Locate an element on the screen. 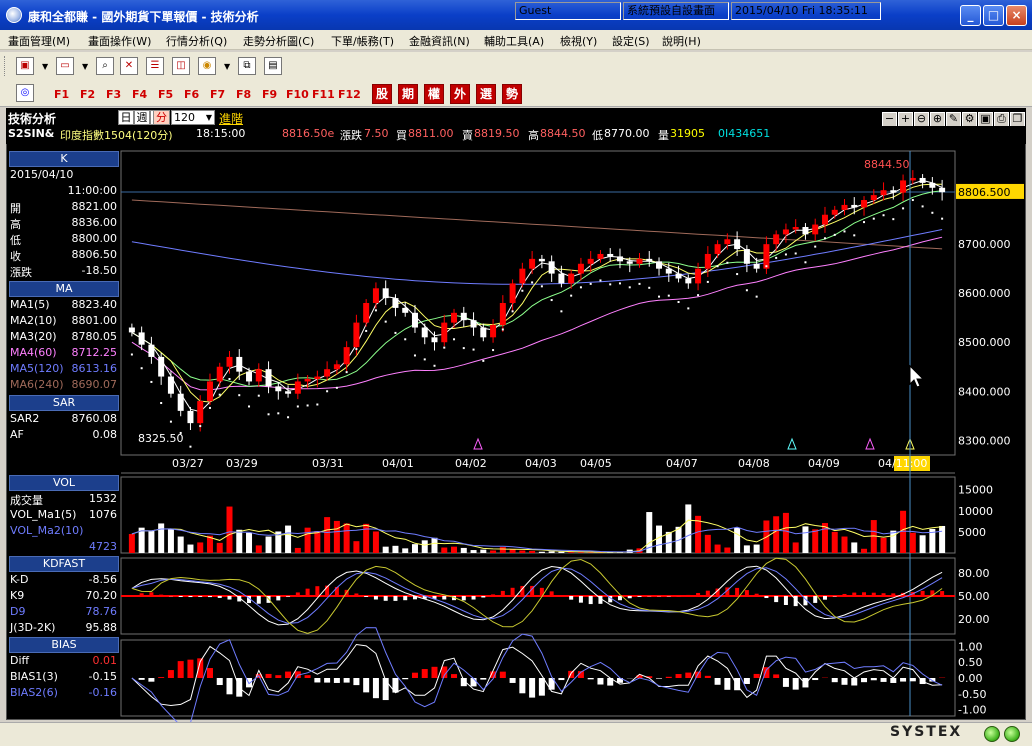 Image resolution: width=1032 pixels, height=746 pixels. kd-axis-tick: 20.00 is located at coordinates (974, 619).